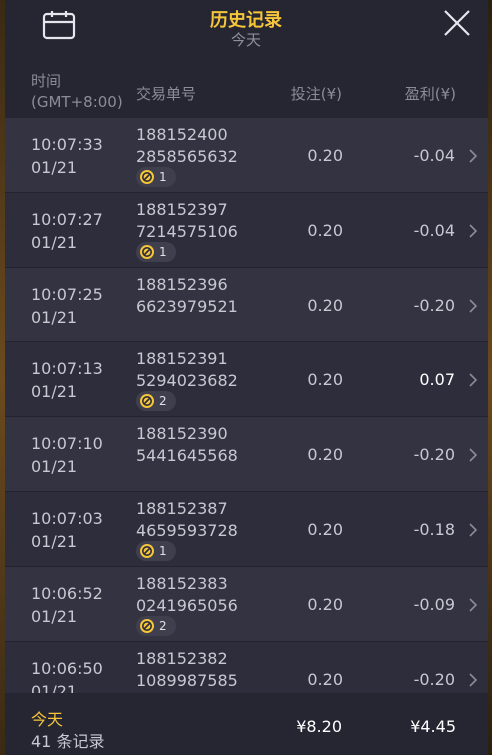  What do you see at coordinates (182, 209) in the screenshot?
I see `row-order-line1: 188152397` at bounding box center [182, 209].